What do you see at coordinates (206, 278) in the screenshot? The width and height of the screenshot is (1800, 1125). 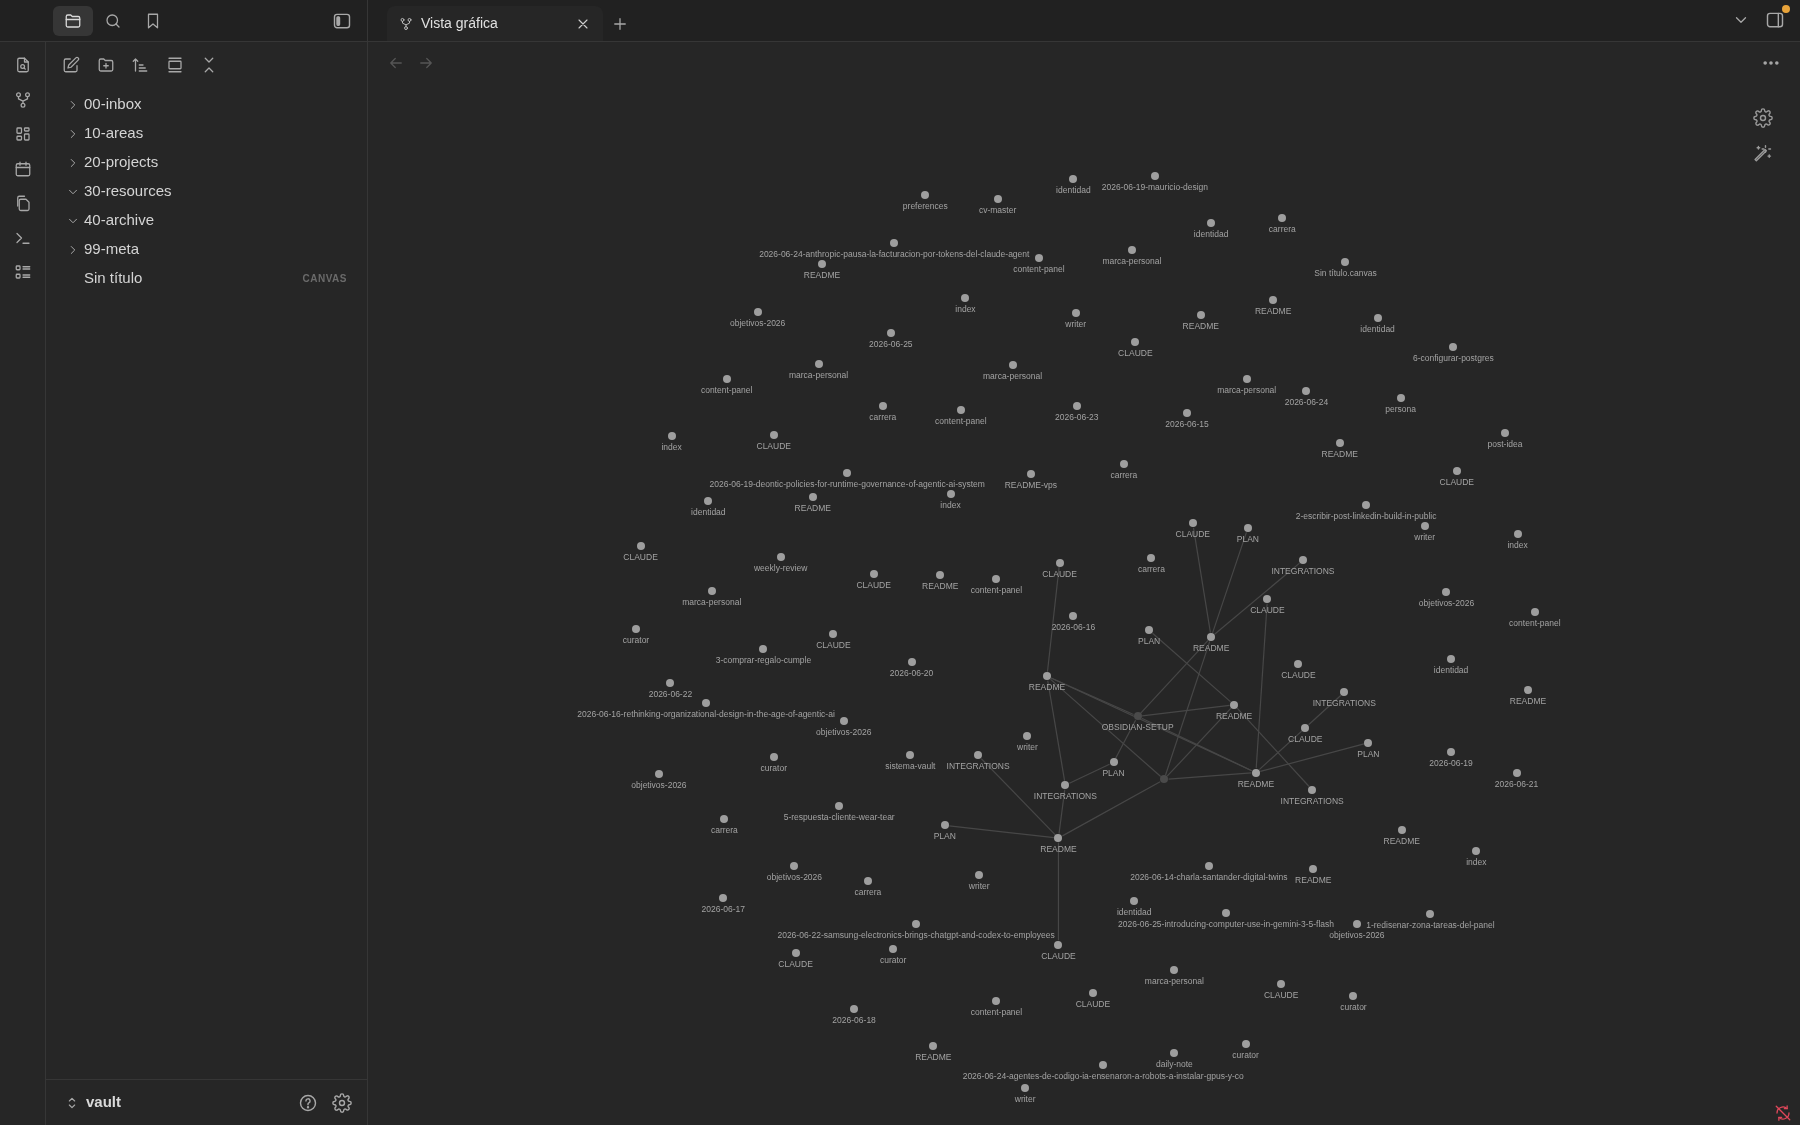 I see `tree-item: Sin título CANVAS` at bounding box center [206, 278].